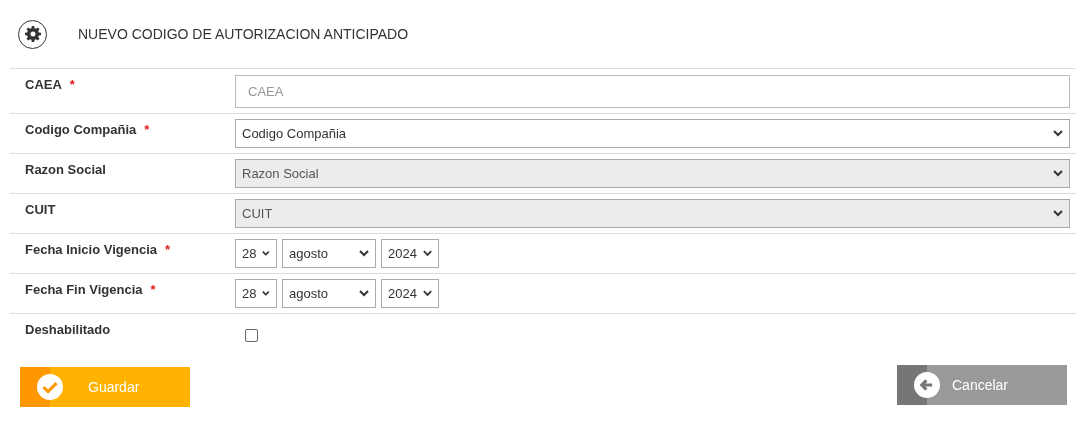 The image size is (1086, 429). What do you see at coordinates (91, 249) in the screenshot?
I see `field-label: Fecha Inicio Vigencia` at bounding box center [91, 249].